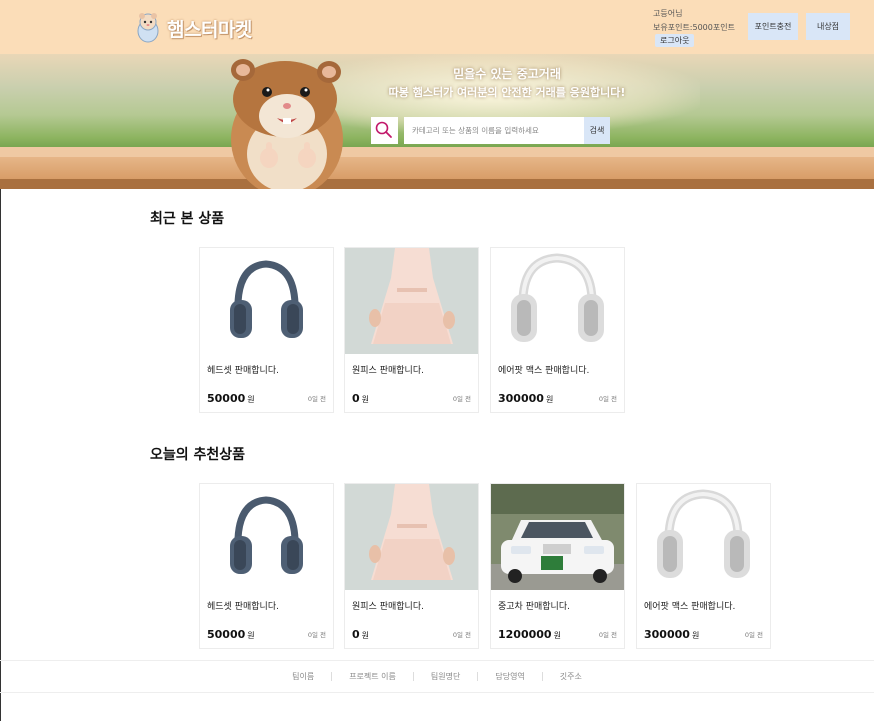 This screenshot has height=721, width=874. What do you see at coordinates (557, 537) in the screenshot?
I see `product-image-car` at bounding box center [557, 537].